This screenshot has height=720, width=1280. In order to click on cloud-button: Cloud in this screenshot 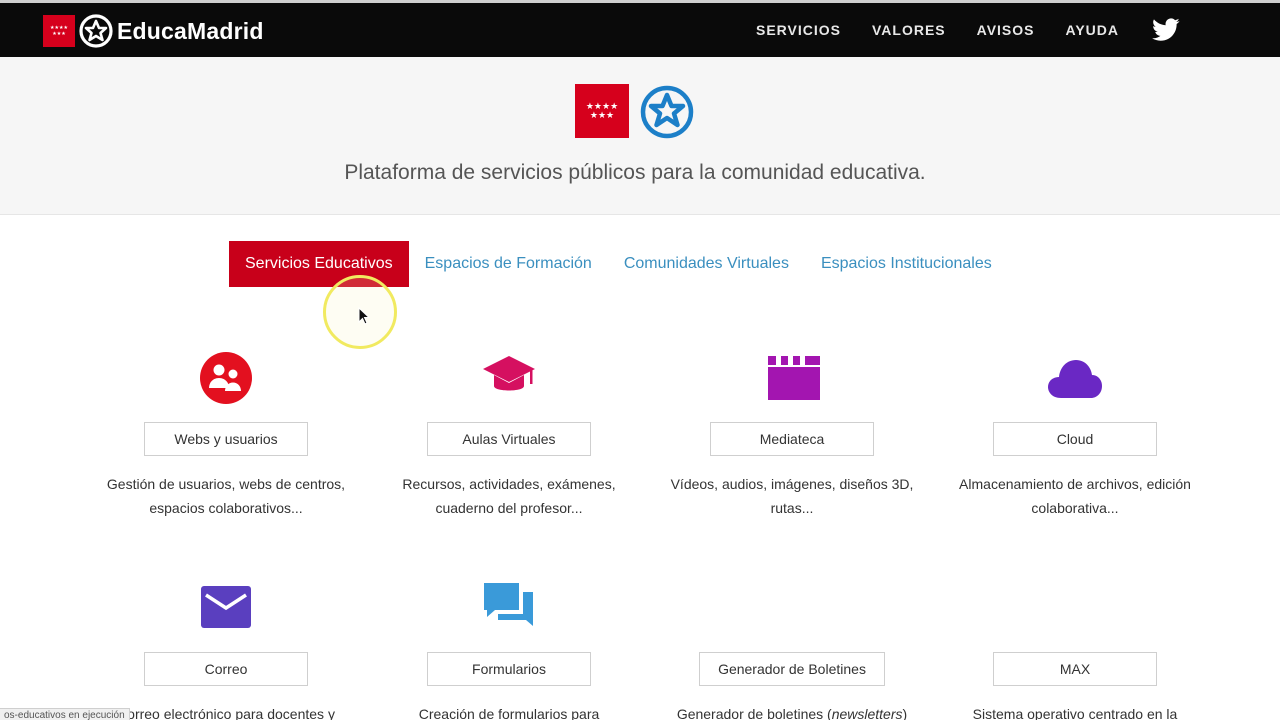, I will do `click(1075, 439)`.